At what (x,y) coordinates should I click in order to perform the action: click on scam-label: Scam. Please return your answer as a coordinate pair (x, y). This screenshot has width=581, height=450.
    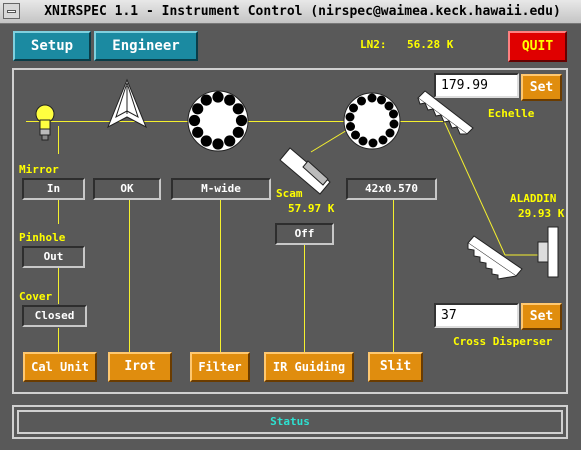
    Looking at the image, I should click on (289, 193).